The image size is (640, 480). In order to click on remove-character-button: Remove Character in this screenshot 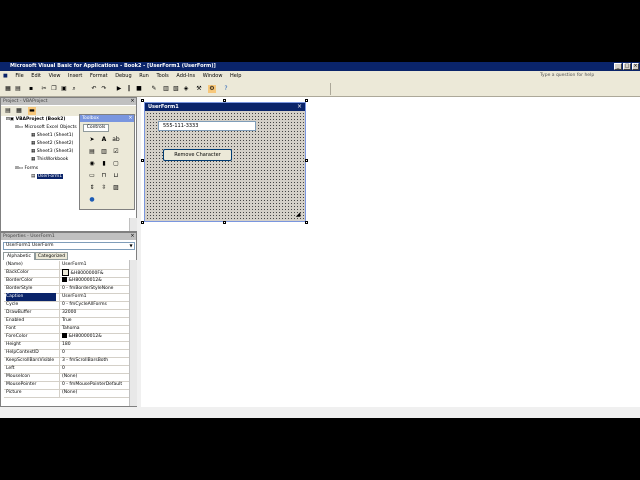, I will do `click(197, 155)`.